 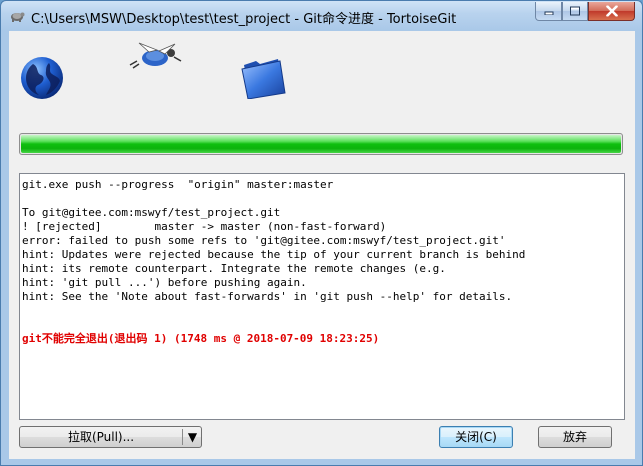 I want to click on maximize-button, so click(x=575, y=11).